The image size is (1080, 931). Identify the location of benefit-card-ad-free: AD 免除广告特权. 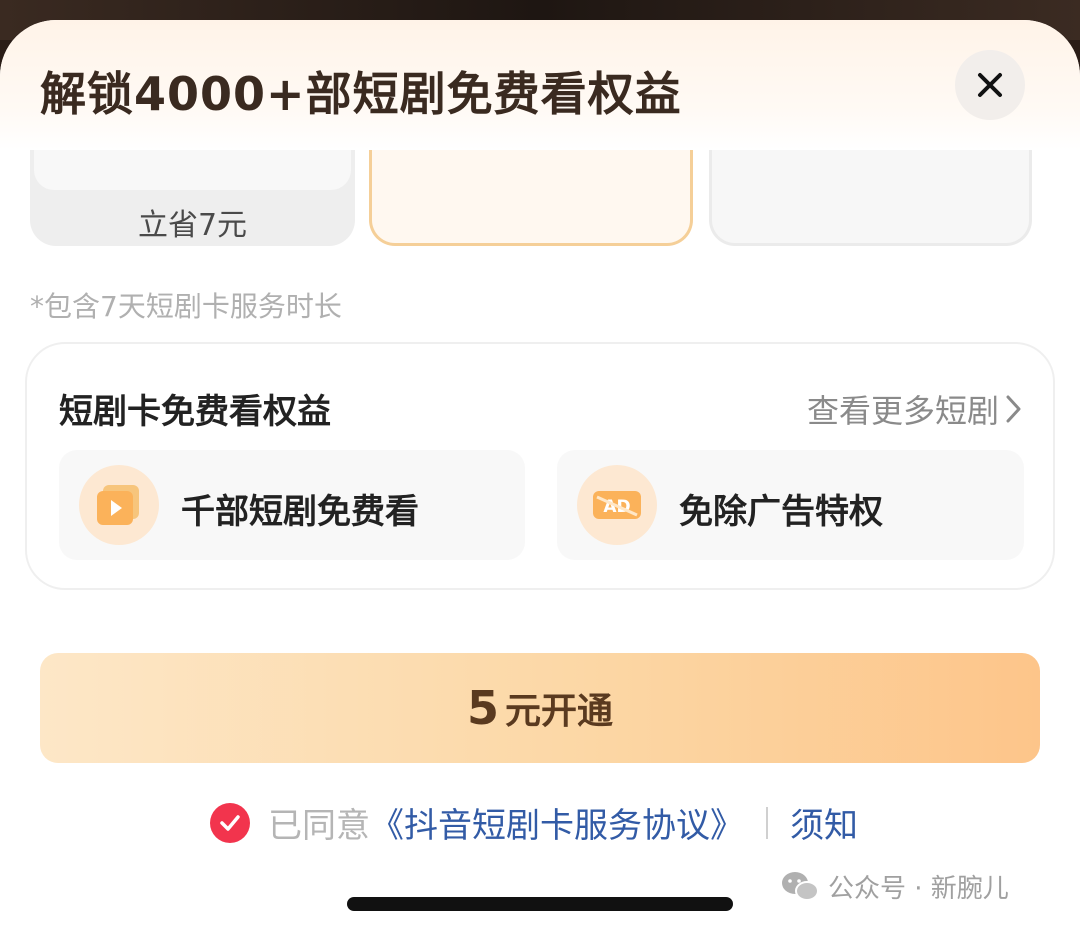
(790, 505).